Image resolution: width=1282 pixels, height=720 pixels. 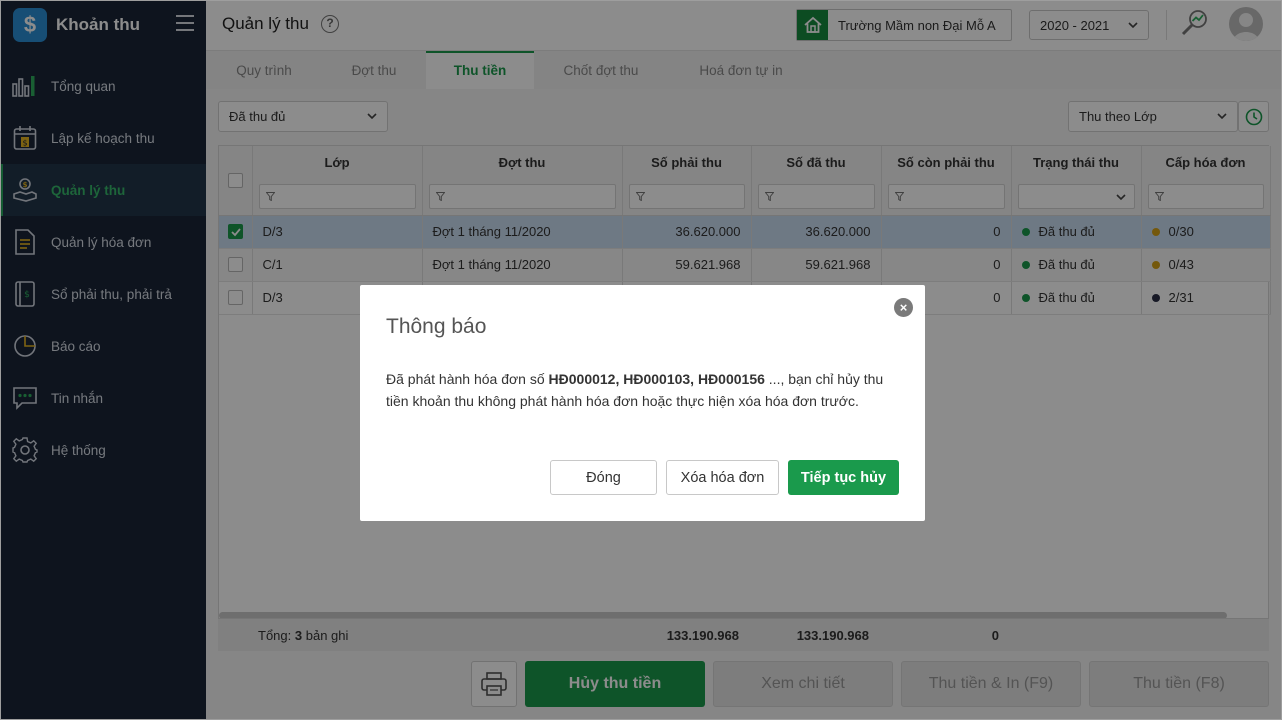 I want to click on delete-invoice-button: Xóa hóa đơn, so click(x=722, y=477).